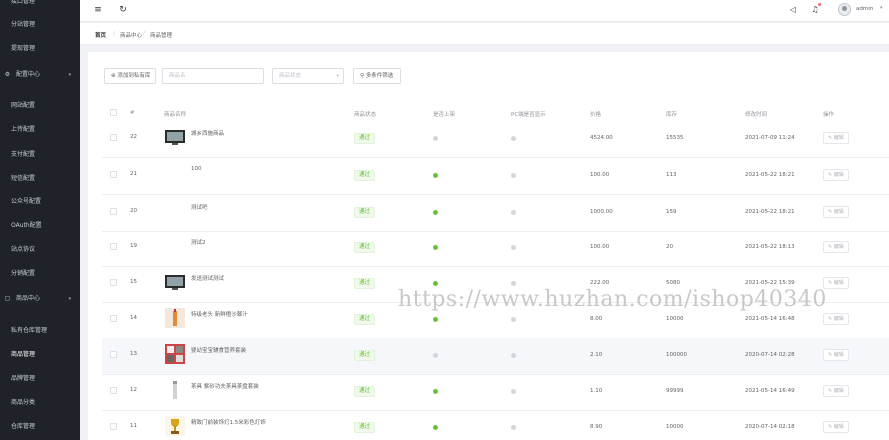 This screenshot has width=889, height=440. I want to click on goods-name: 城乡西施商品, so click(207, 133).